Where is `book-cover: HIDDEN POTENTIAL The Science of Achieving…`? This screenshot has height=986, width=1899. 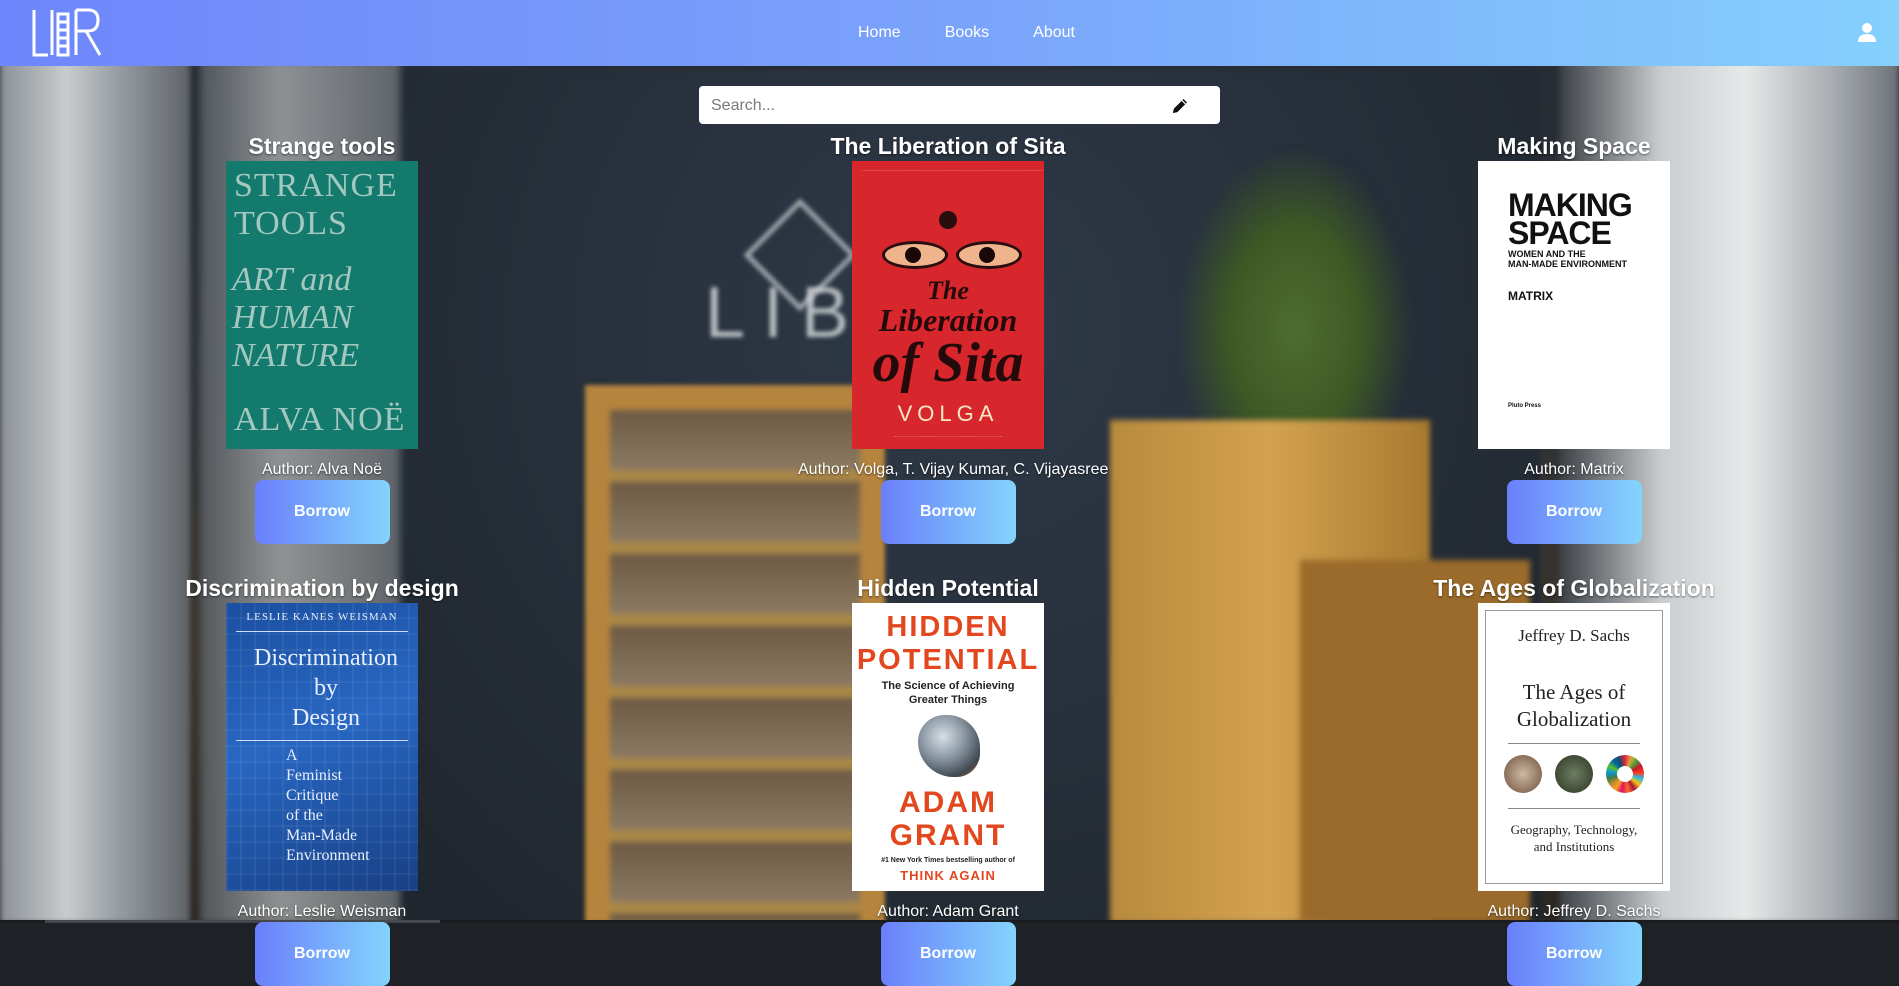
book-cover: HIDDEN POTENTIAL The Science of Achieving… is located at coordinates (948, 747).